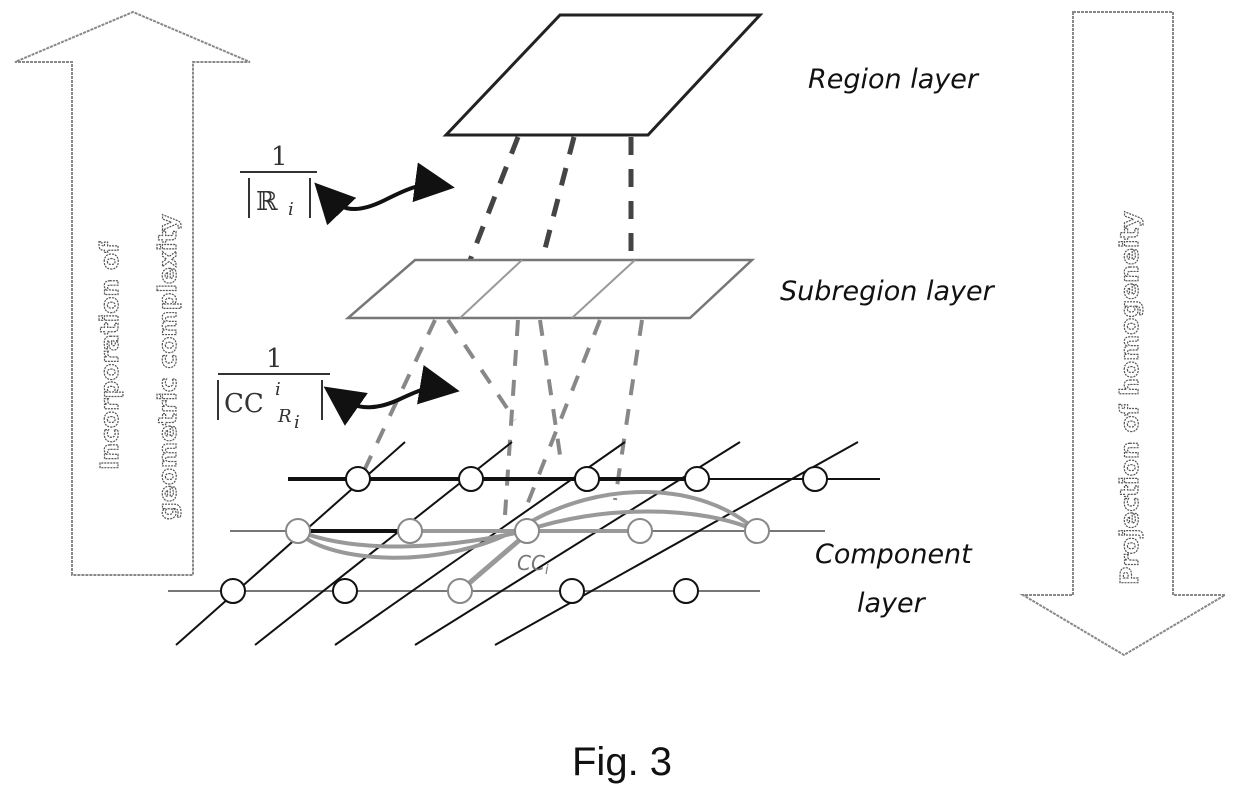 The height and width of the screenshot is (800, 1240). What do you see at coordinates (267, 202) in the screenshot?
I see `region-weight-symbol: ℝ` at bounding box center [267, 202].